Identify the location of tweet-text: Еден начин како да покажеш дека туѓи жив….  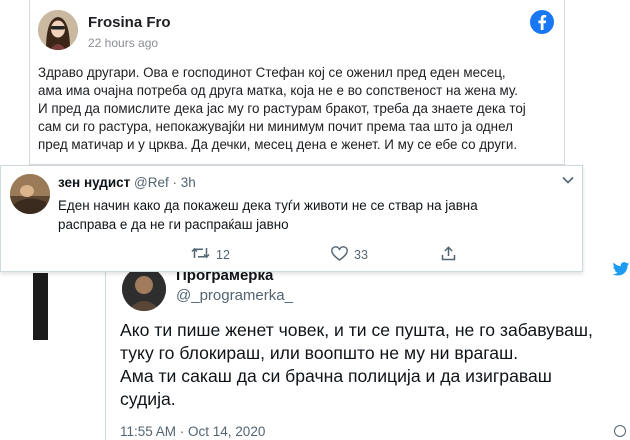
(315, 215).